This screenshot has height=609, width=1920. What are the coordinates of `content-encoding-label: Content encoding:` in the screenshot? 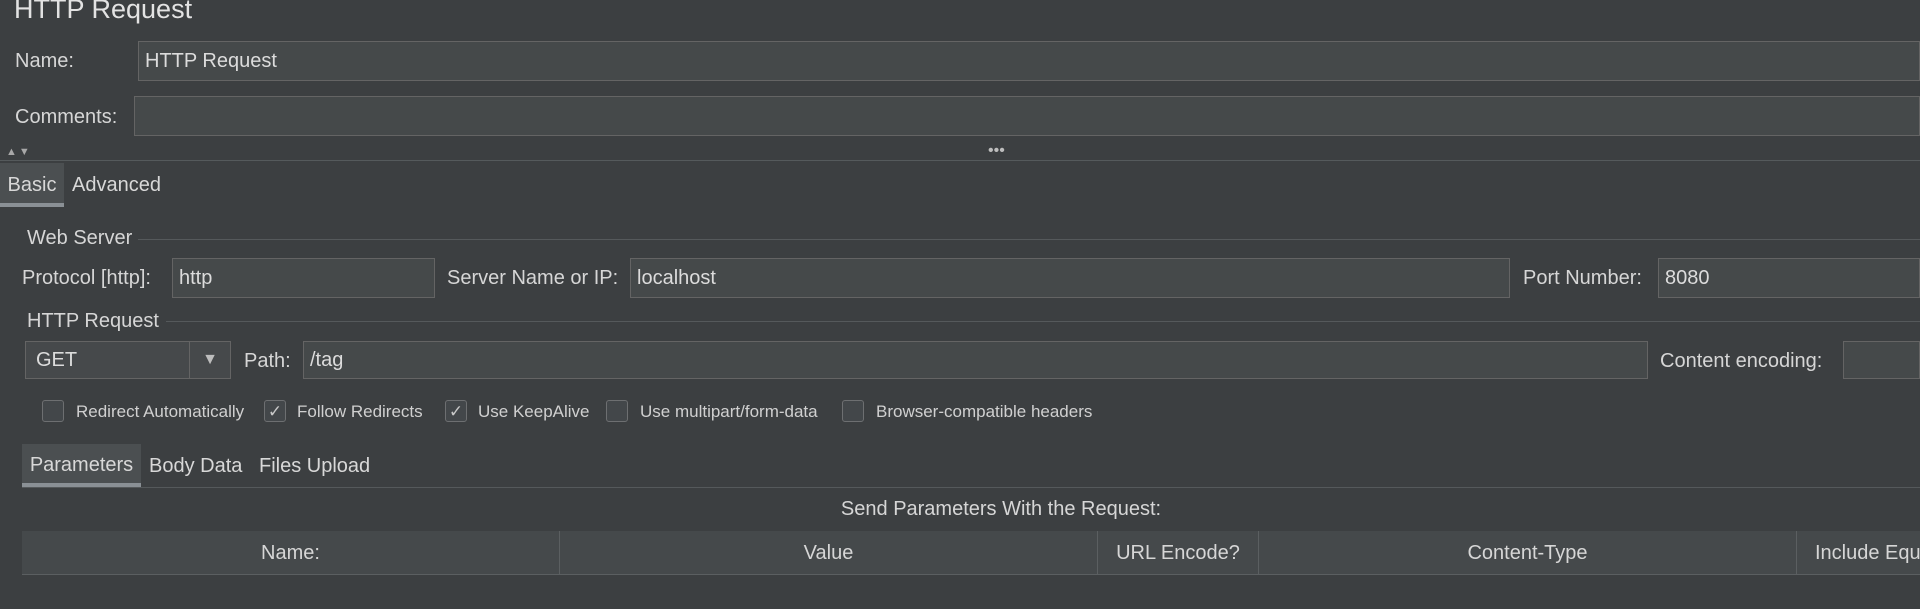 It's located at (1741, 361).